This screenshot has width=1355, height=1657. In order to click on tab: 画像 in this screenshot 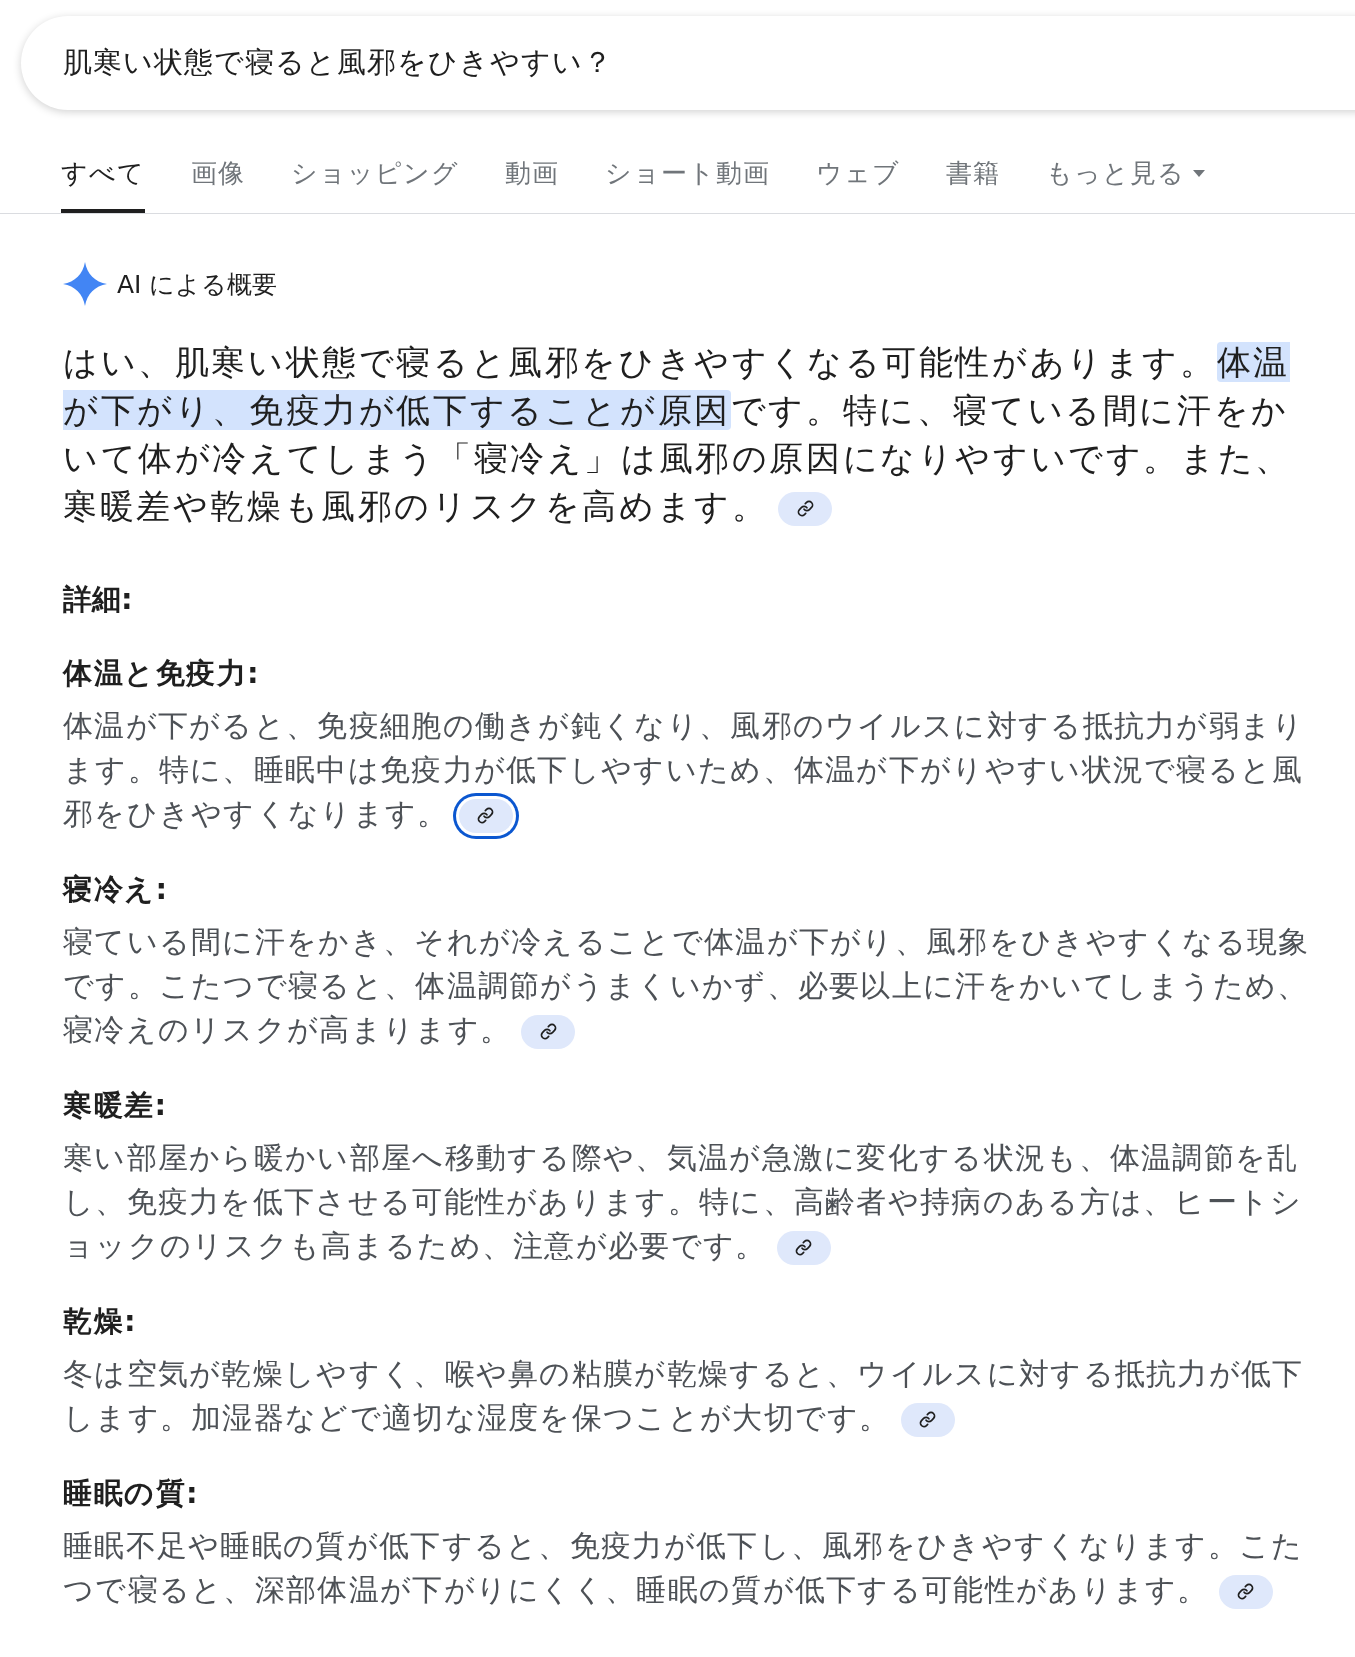, I will do `click(218, 184)`.